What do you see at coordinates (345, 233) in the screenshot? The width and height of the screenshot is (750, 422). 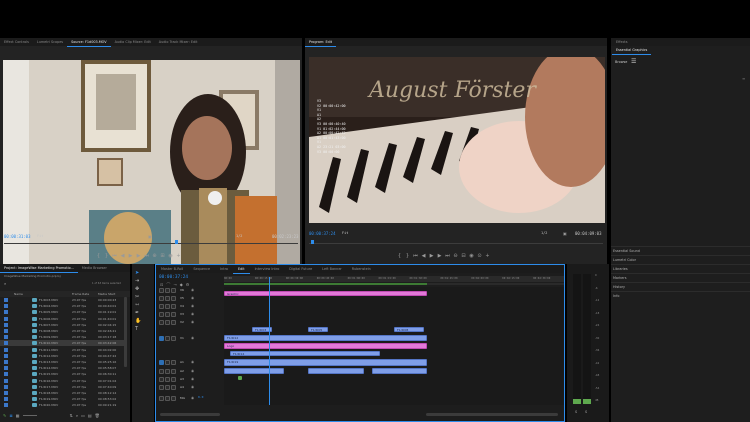 I see `program-fit-dropdown: Fit` at bounding box center [345, 233].